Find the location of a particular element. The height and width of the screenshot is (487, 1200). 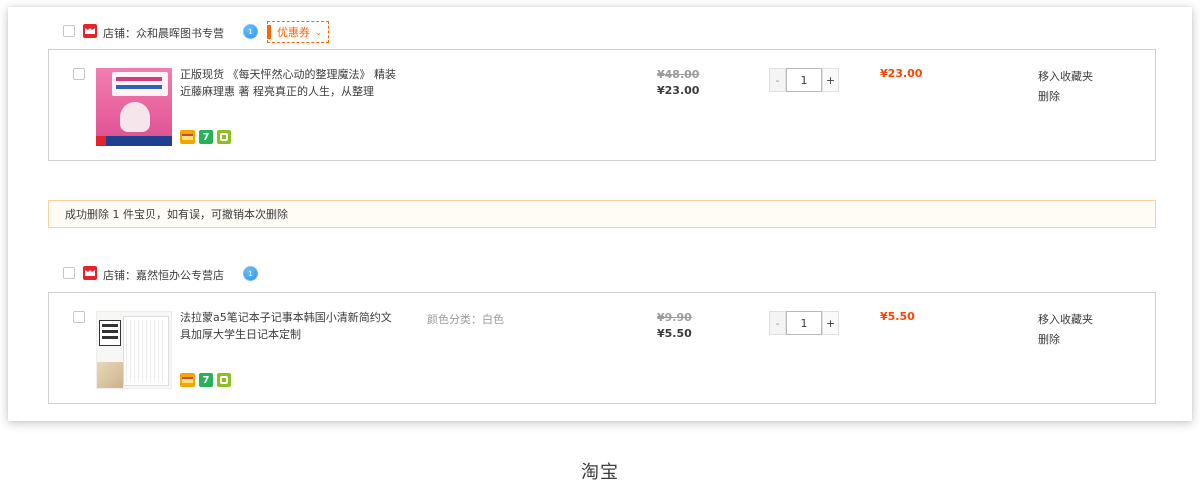

notebook-image is located at coordinates (134, 350).